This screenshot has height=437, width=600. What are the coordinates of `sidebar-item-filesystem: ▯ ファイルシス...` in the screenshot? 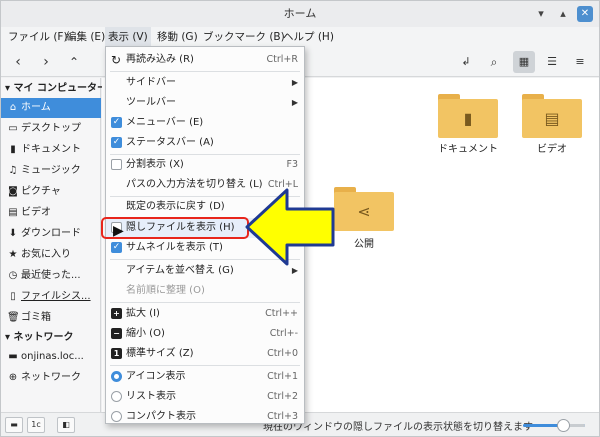 It's located at (51, 297).